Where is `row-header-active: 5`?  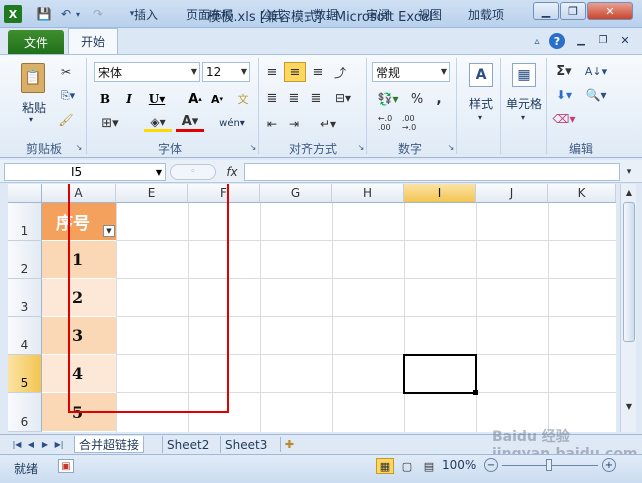 row-header-active: 5 is located at coordinates (25, 374).